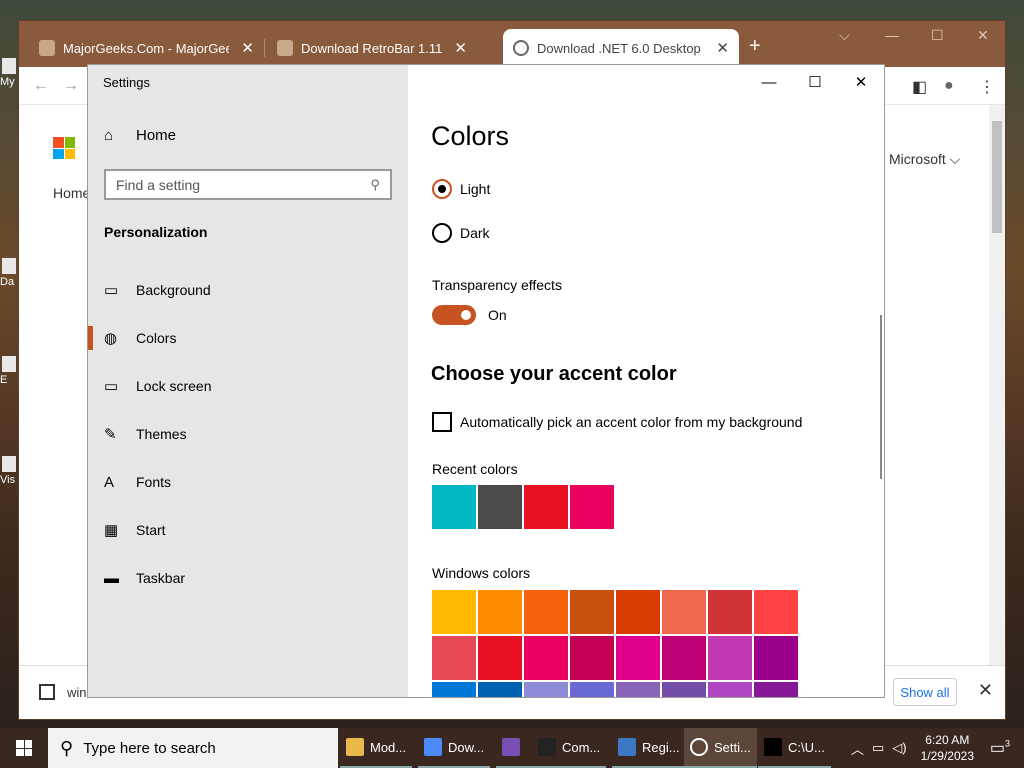 This screenshot has width=1024, height=768. What do you see at coordinates (71, 86) in the screenshot?
I see `forward-arrow-icon: →` at bounding box center [71, 86].